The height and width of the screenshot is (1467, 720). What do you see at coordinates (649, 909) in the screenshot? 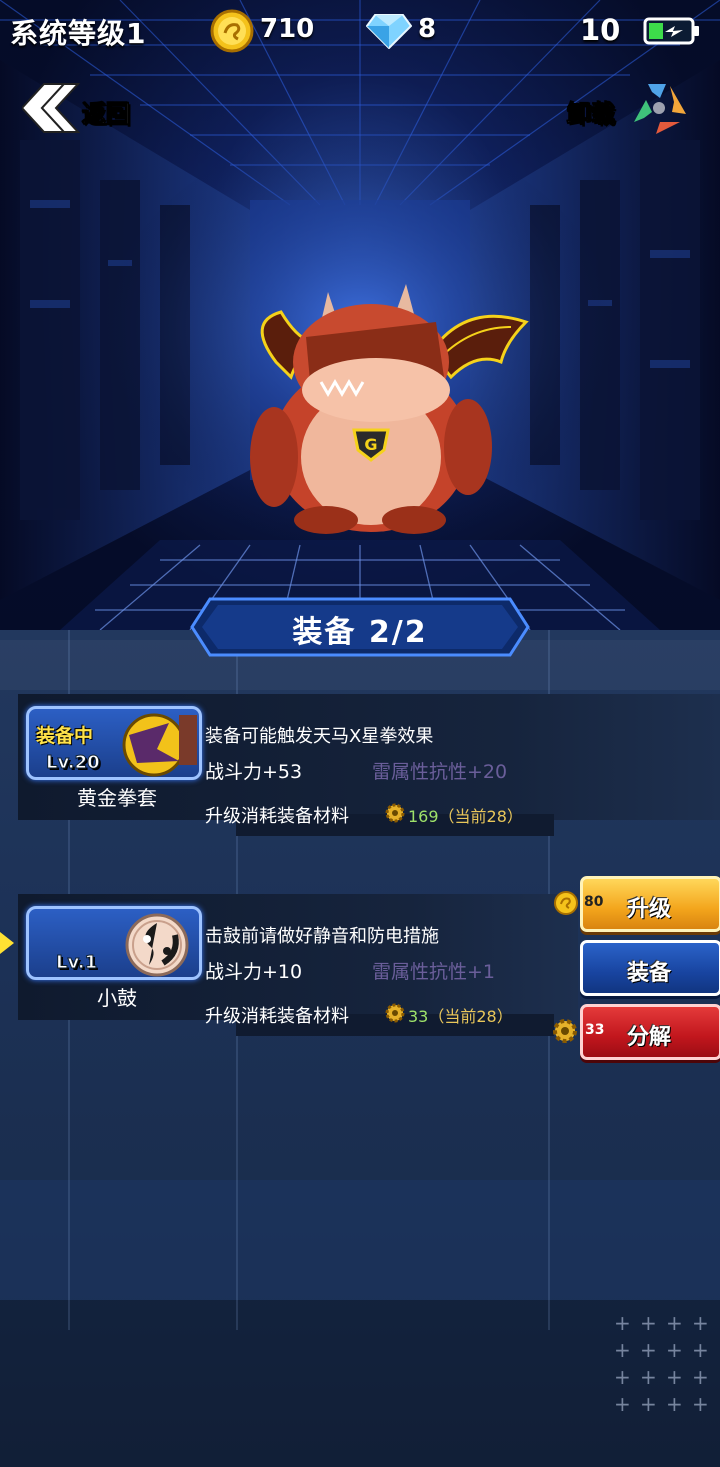
I see `upgrade-label: 升级` at bounding box center [649, 909].